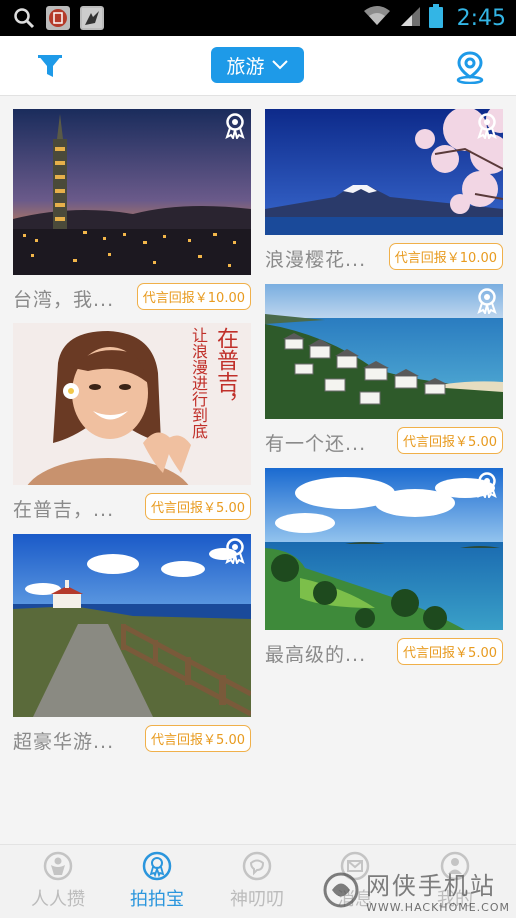 The height and width of the screenshot is (918, 516). Describe the element at coordinates (279, 65) in the screenshot. I see `chevron-down-icon` at that location.